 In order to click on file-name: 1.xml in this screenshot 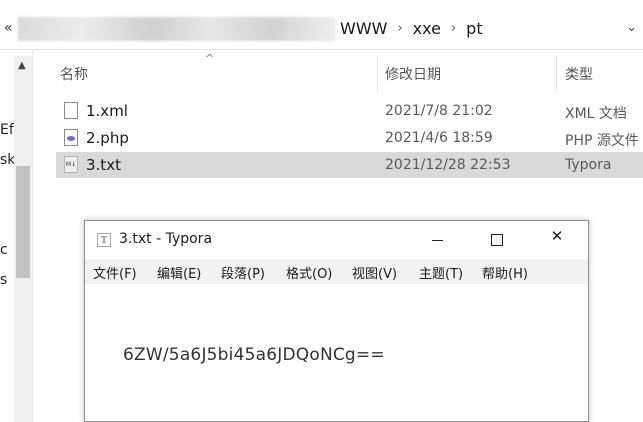, I will do `click(107, 111)`.